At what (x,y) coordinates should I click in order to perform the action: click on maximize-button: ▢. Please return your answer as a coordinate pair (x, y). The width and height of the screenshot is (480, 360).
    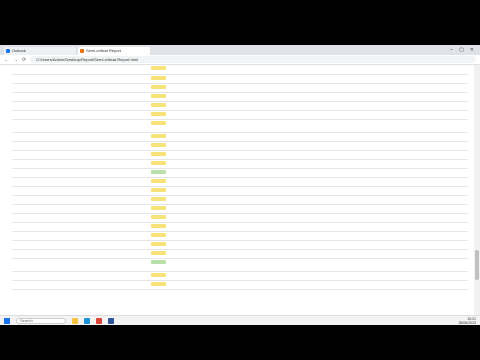
    Looking at the image, I should click on (461, 50).